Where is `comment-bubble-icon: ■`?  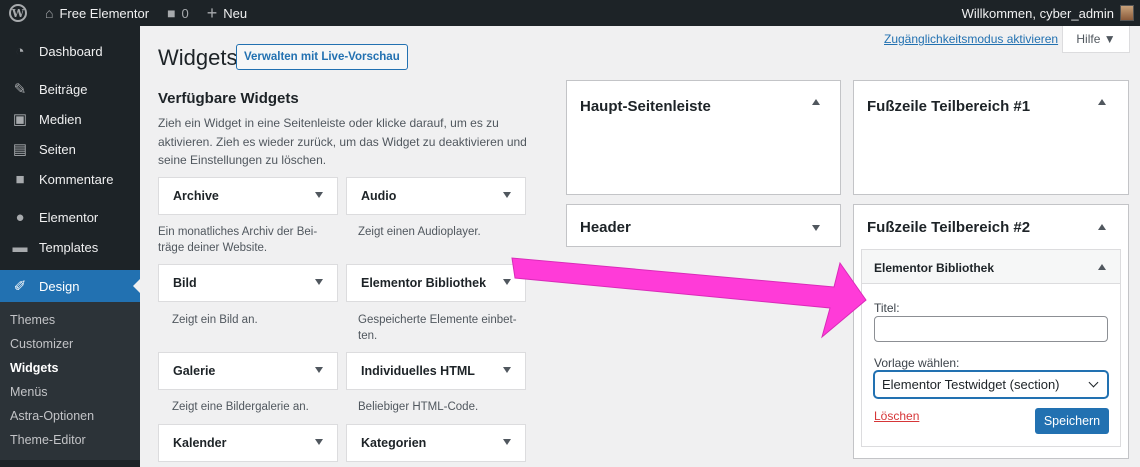
comment-bubble-icon: ■ is located at coordinates (171, 13).